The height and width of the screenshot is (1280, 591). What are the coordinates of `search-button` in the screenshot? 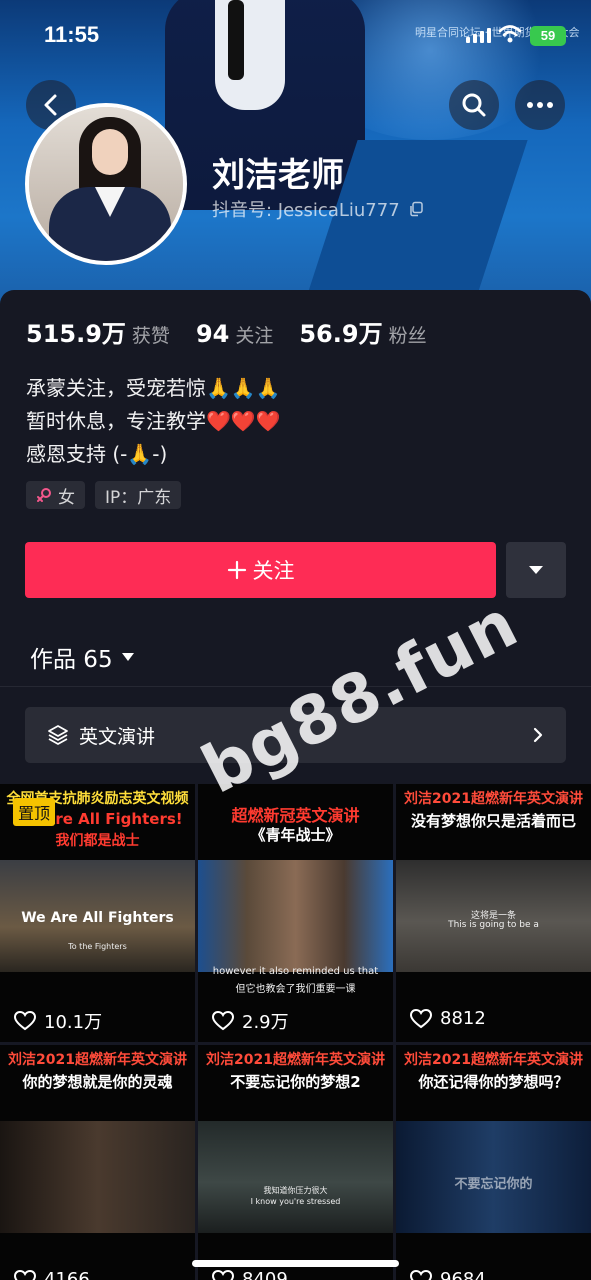 It's located at (474, 105).